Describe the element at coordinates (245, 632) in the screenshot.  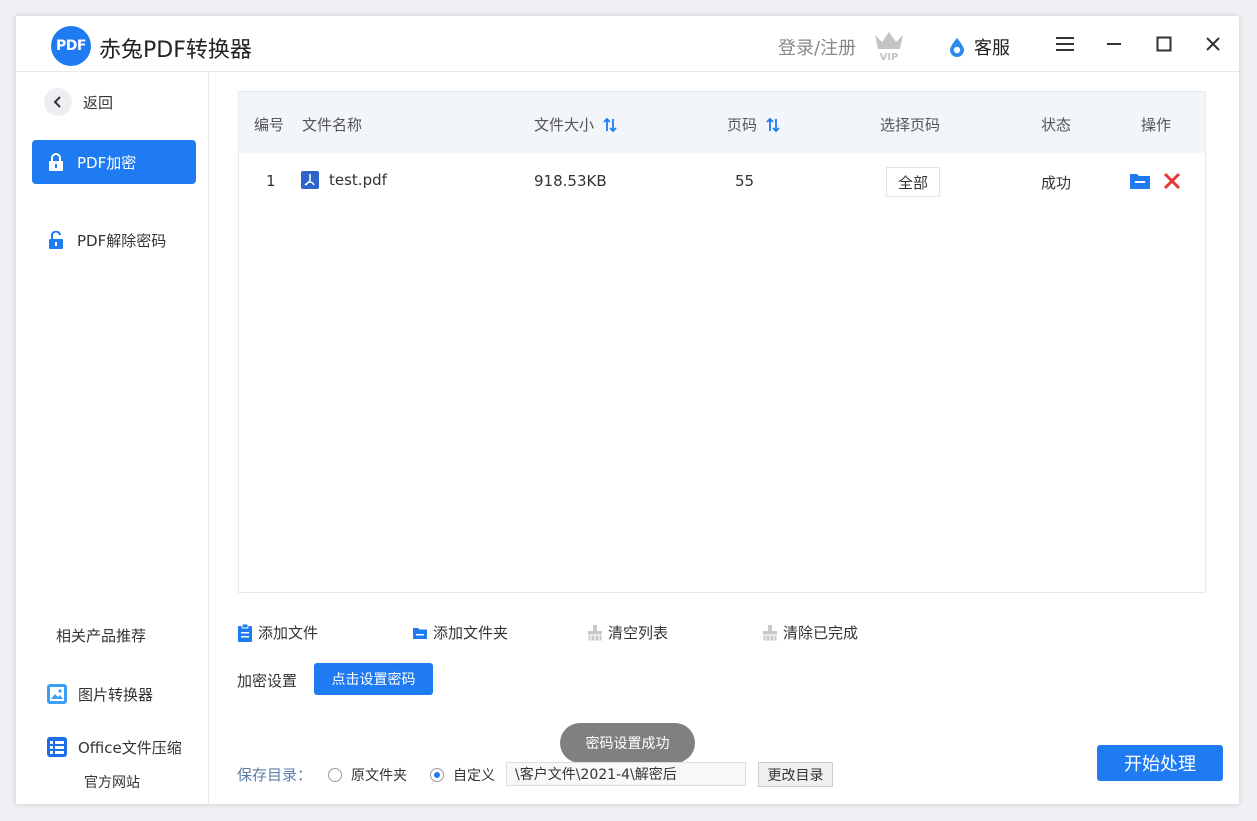
I see `clipboard-icon` at that location.